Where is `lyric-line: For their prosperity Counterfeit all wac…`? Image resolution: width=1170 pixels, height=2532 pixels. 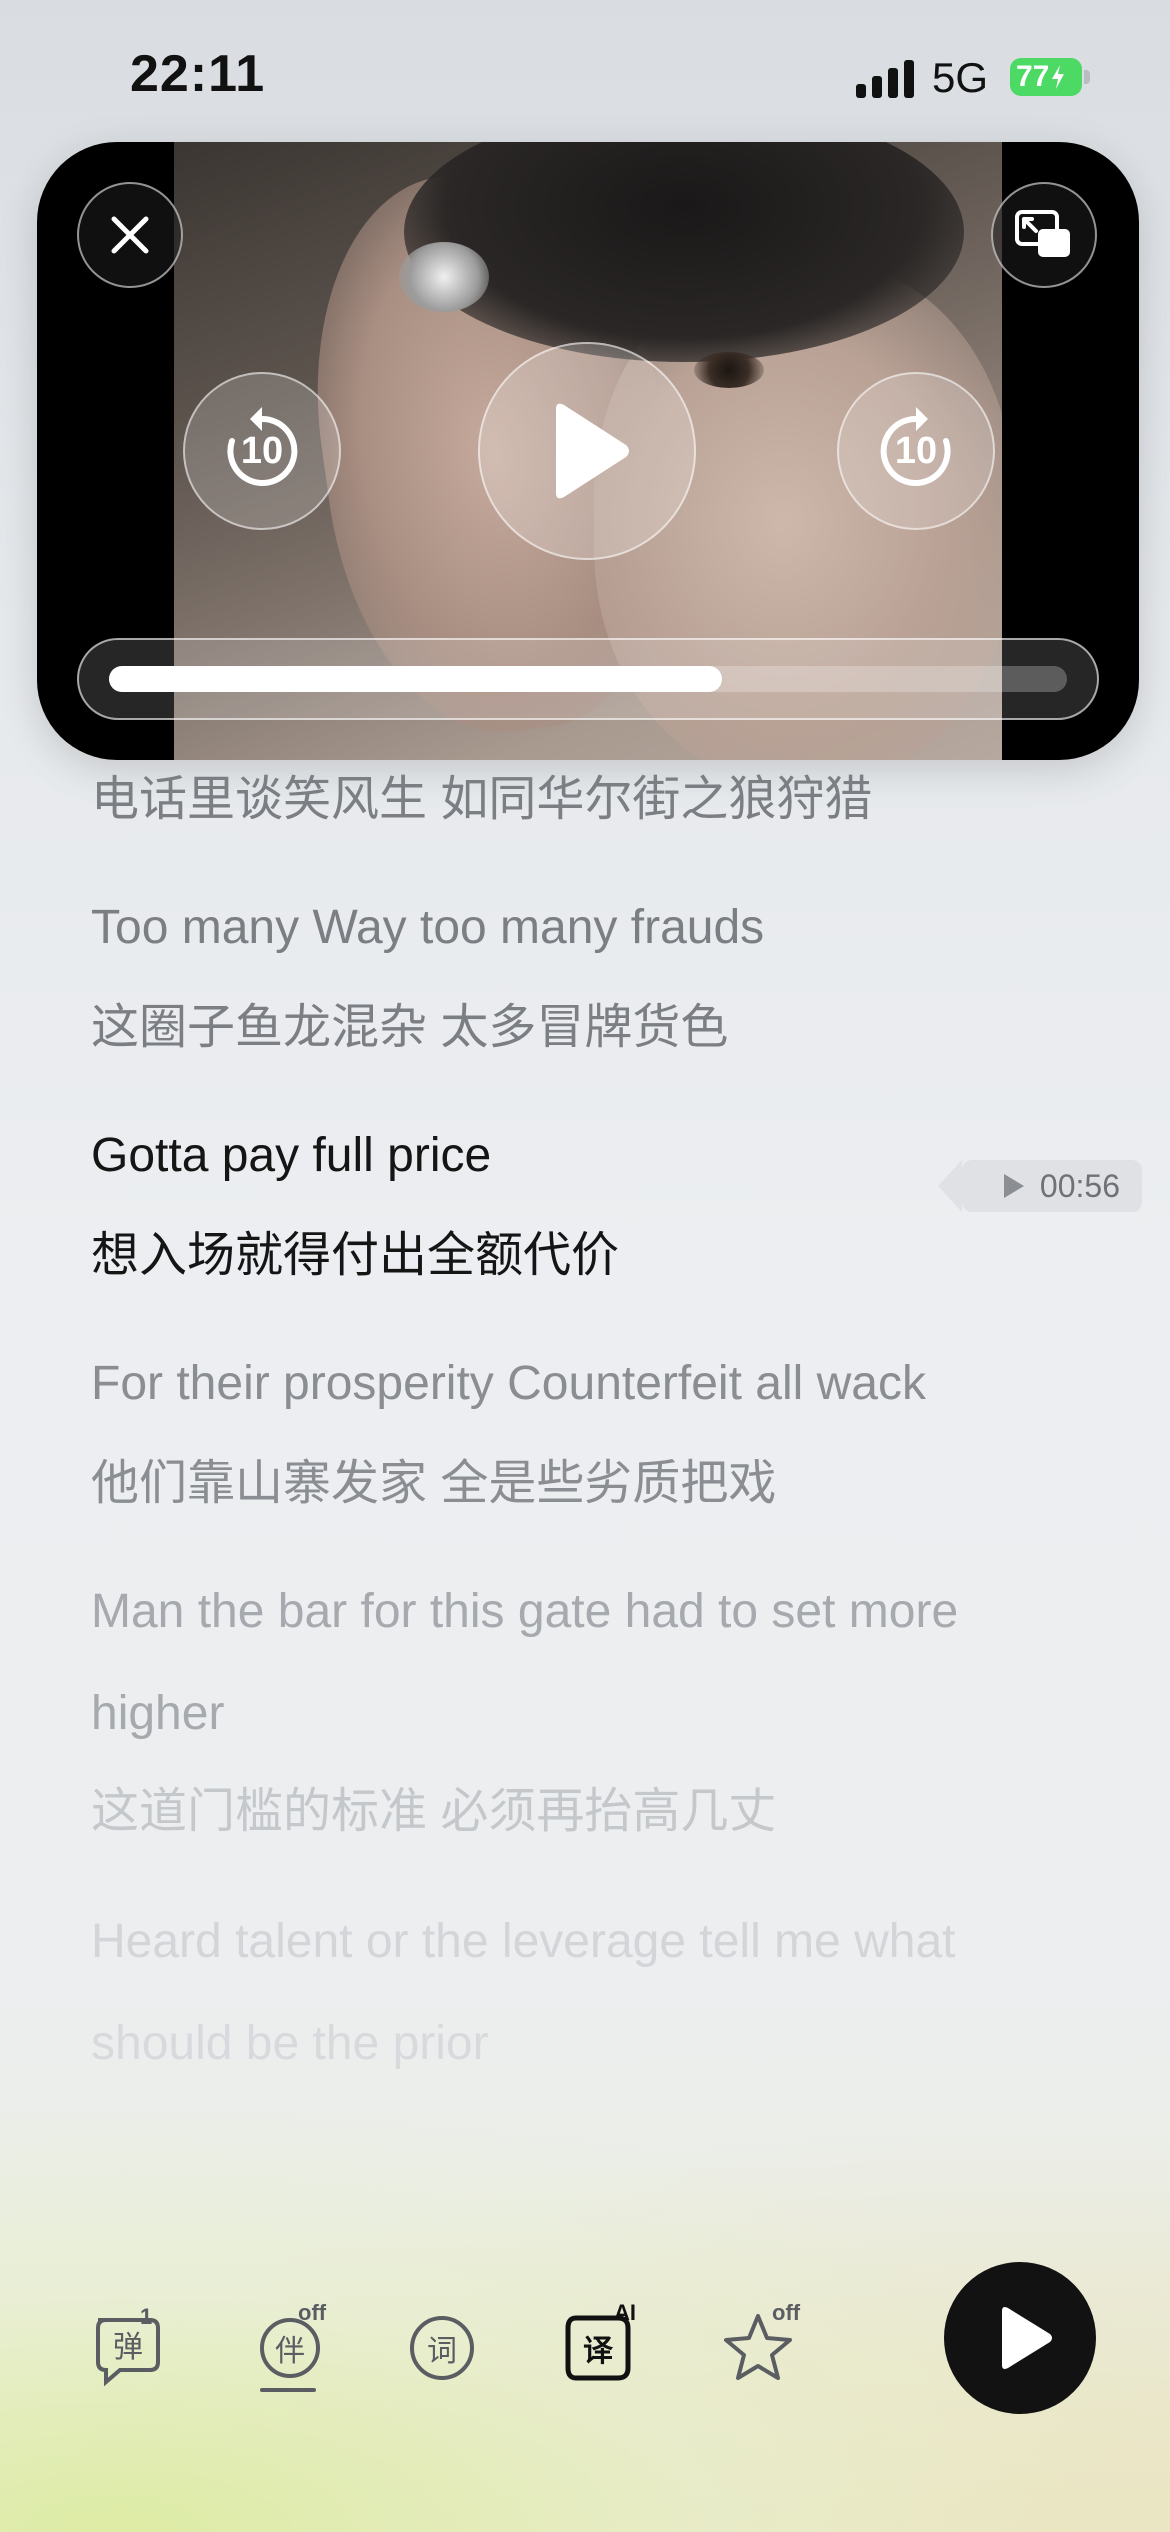 lyric-line: For their prosperity Counterfeit all wac… is located at coordinates (508, 1384).